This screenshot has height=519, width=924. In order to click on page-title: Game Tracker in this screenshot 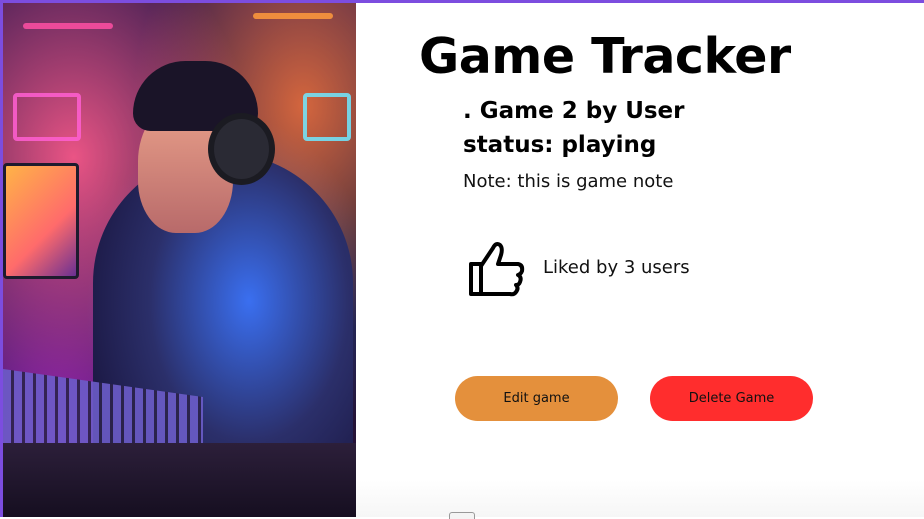, I will do `click(605, 56)`.